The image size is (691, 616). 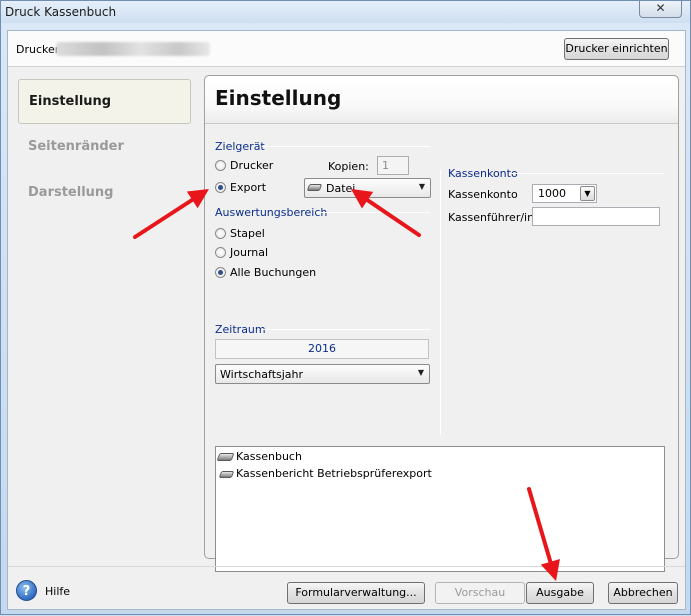 I want to click on column-divider, so click(x=440, y=302).